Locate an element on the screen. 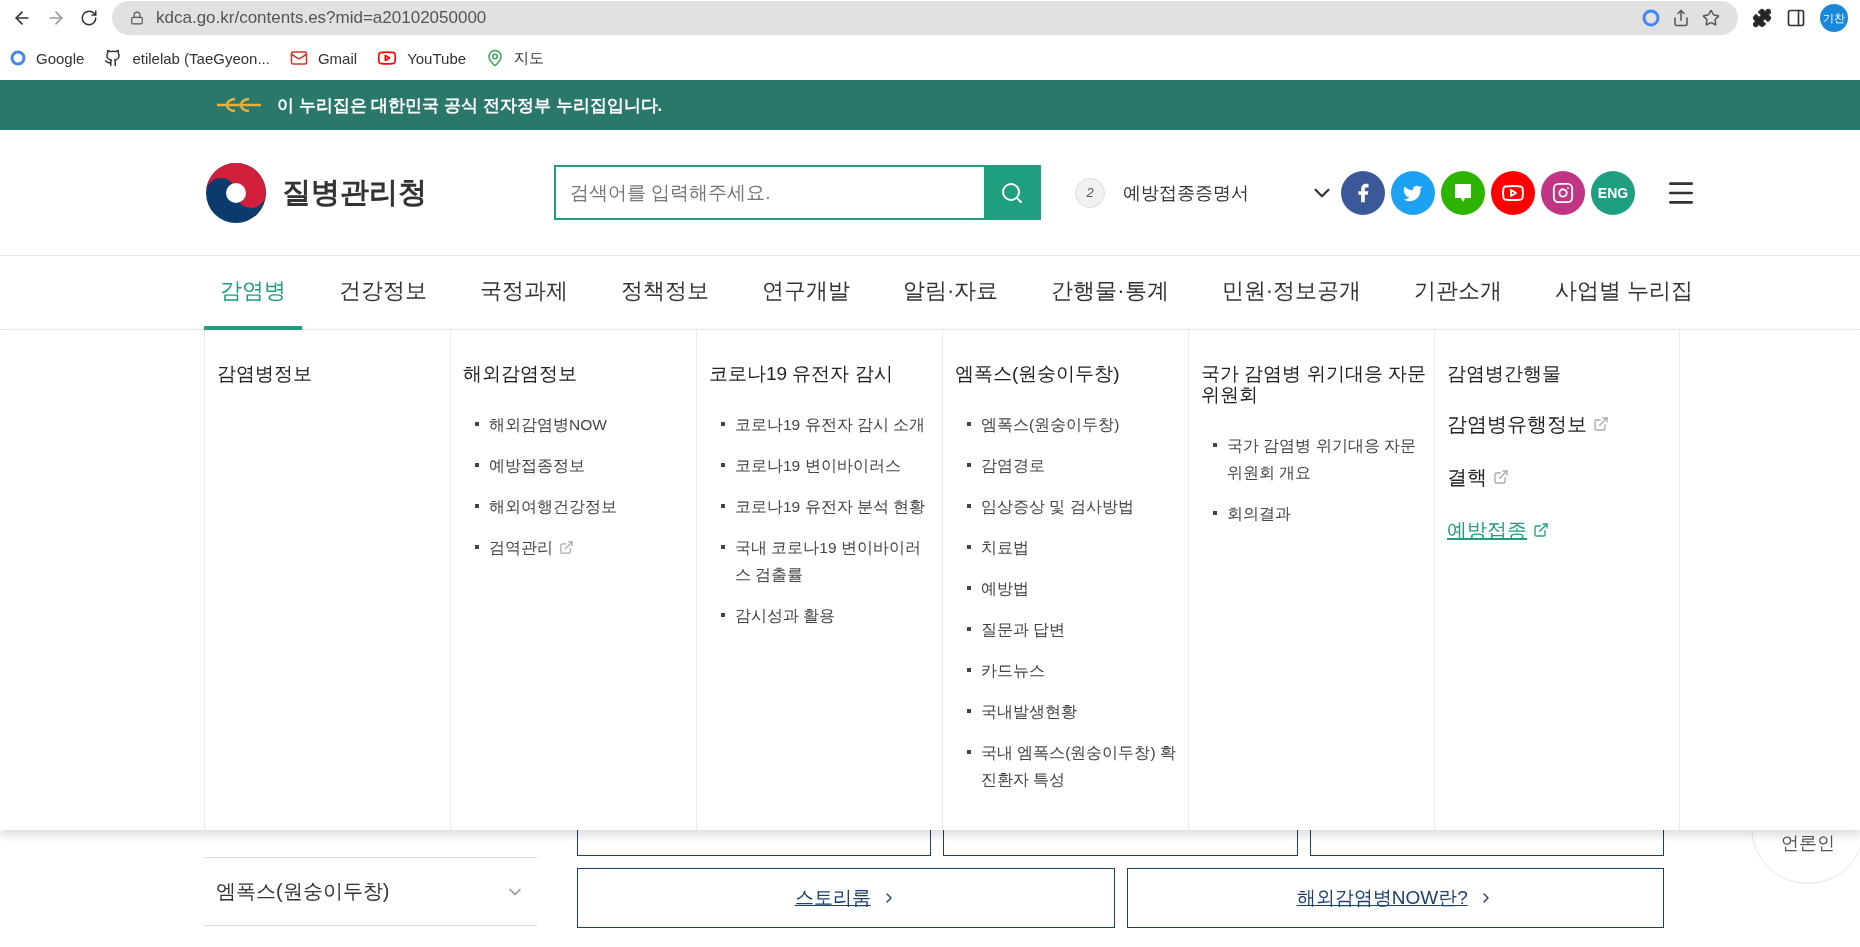 Image resolution: width=1860 pixels, height=947 pixels. banner-text: 이 누리집은 대한민국 공식 전자정부 누리집입니다. is located at coordinates (470, 105).